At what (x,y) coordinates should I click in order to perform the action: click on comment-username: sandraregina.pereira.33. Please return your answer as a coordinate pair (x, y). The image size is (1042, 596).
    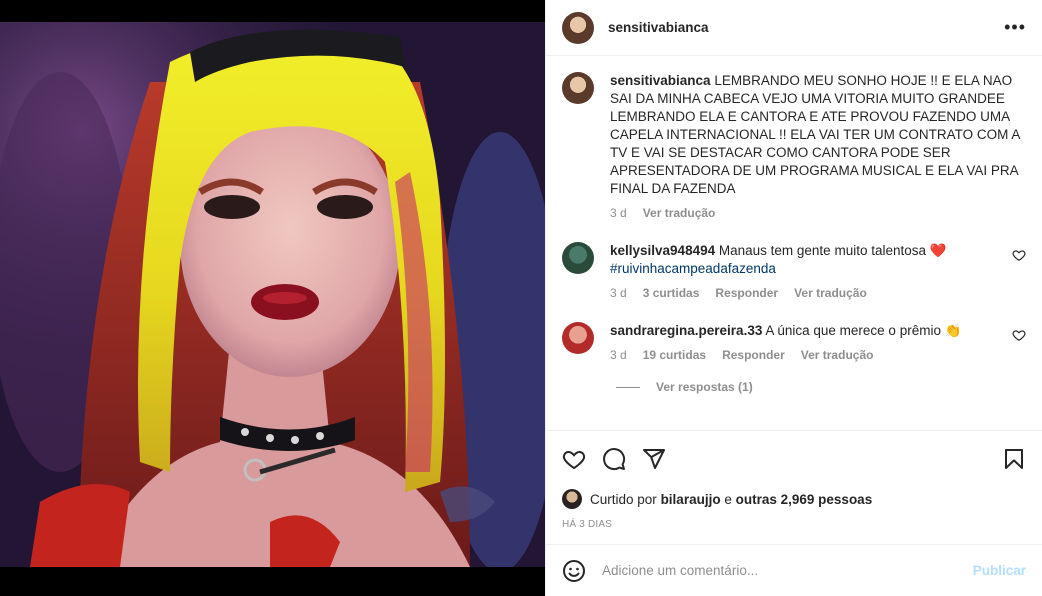
    Looking at the image, I should click on (686, 330).